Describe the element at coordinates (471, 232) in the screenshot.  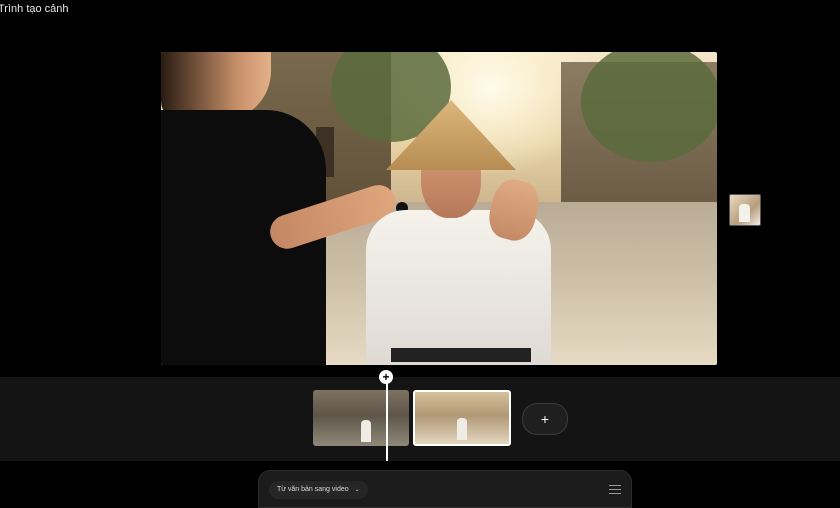
I see `elderly-man-figure` at that location.